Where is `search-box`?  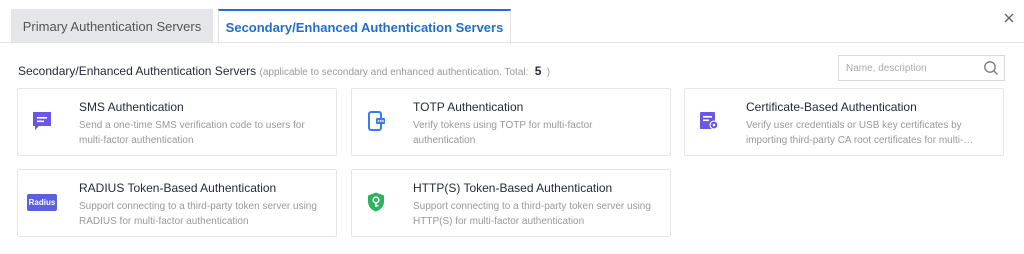
search-box is located at coordinates (921, 68).